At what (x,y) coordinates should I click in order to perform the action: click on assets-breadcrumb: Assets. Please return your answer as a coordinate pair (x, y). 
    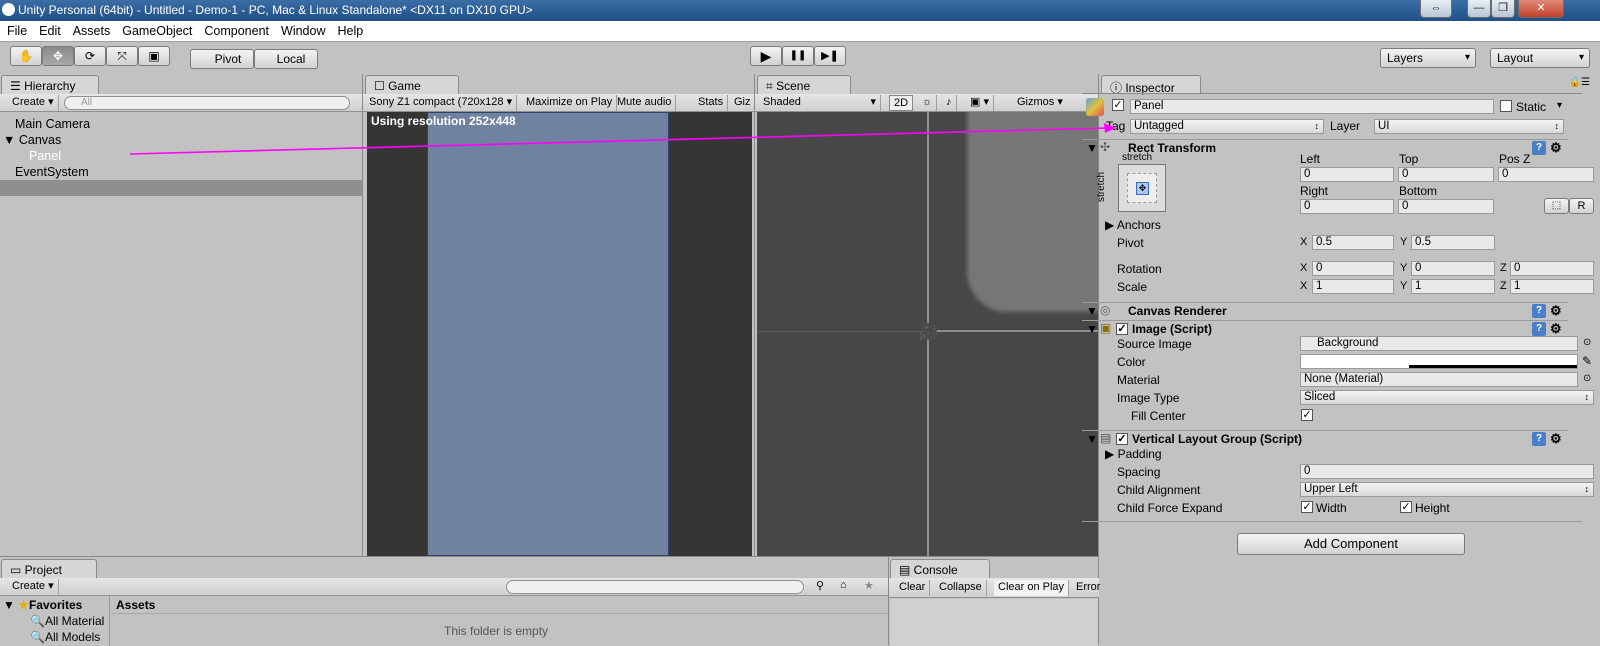
    Looking at the image, I should click on (135, 605).